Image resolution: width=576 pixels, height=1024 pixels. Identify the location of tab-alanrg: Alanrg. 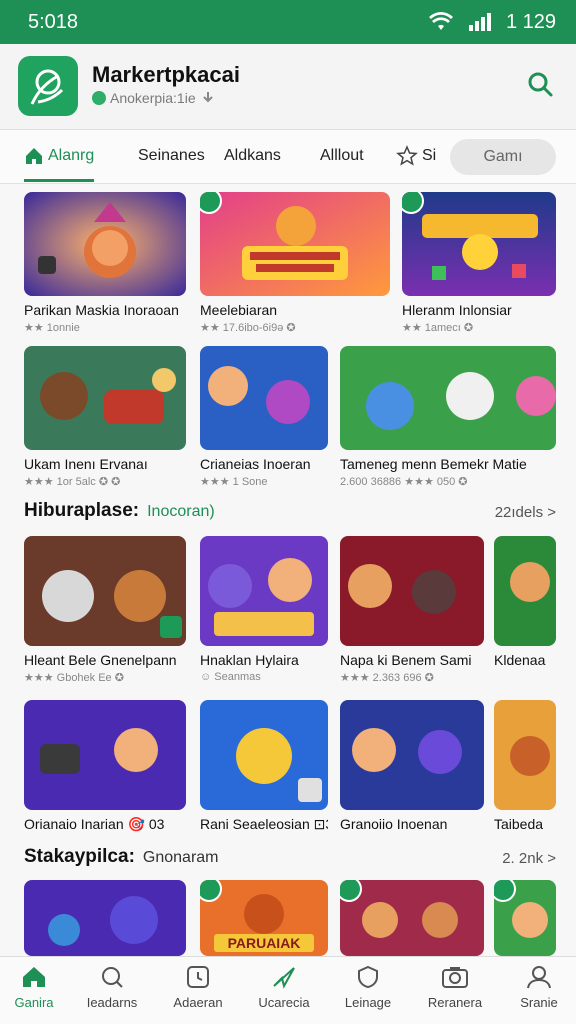
(59, 156).